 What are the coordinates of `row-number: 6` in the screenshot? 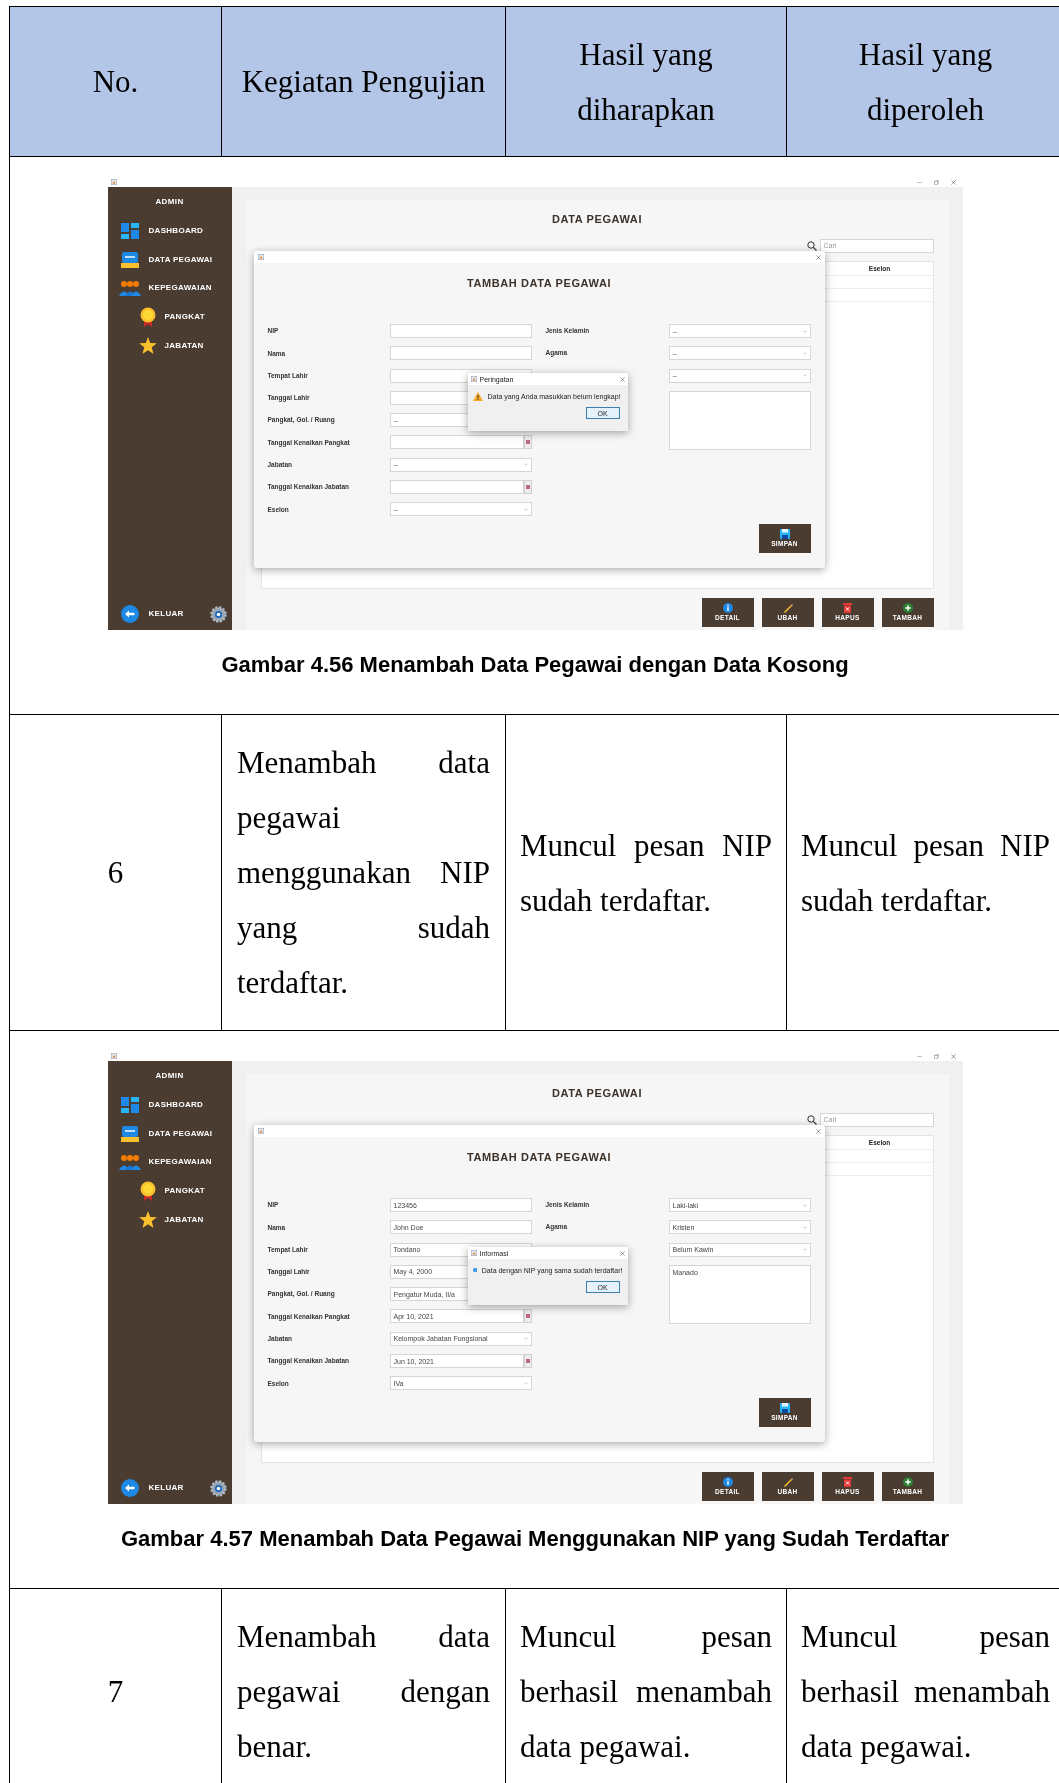 It's located at (115, 873).